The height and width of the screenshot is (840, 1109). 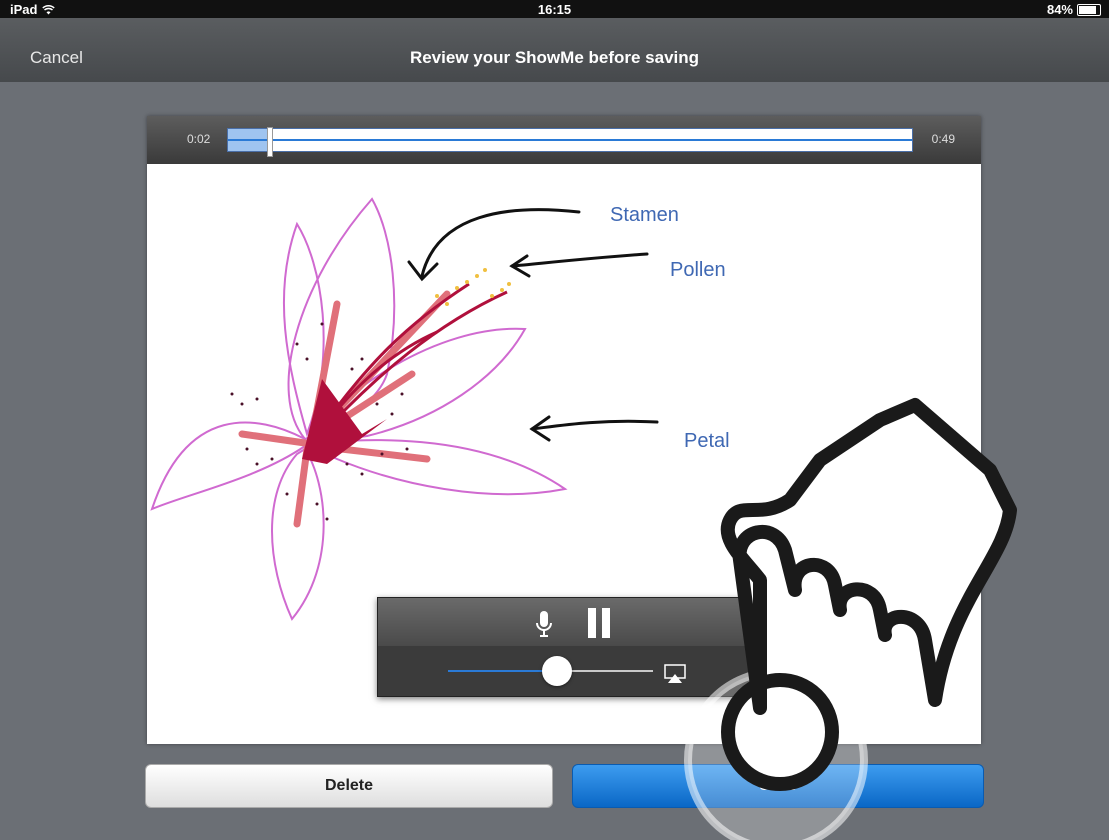 What do you see at coordinates (554, 57) in the screenshot?
I see `page-title: Review your ShowMe before saving` at bounding box center [554, 57].